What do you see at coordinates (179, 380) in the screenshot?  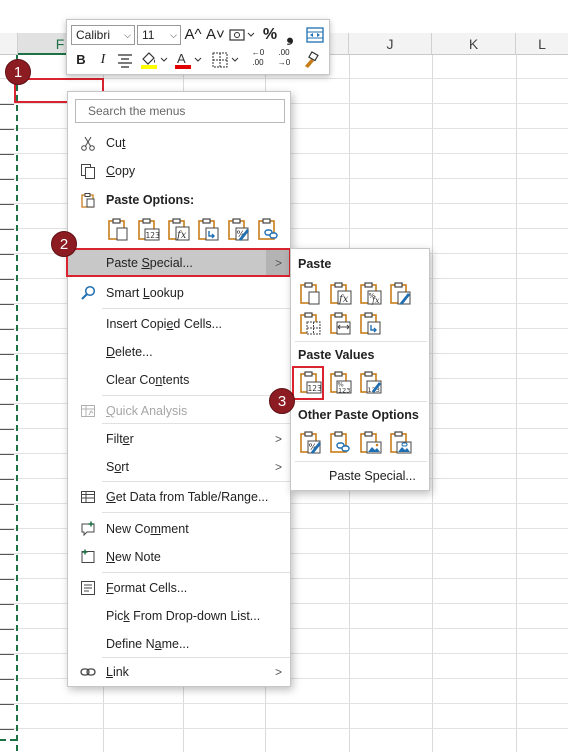 I see `menu-item-clear-contents: Clear Contents` at bounding box center [179, 380].